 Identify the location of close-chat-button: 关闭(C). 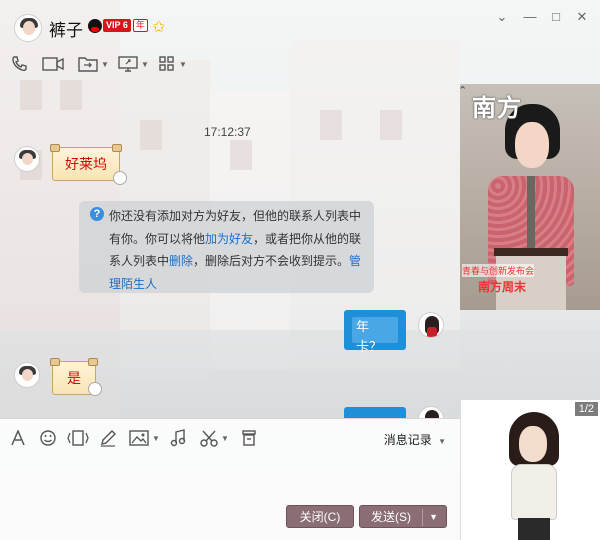
(320, 516).